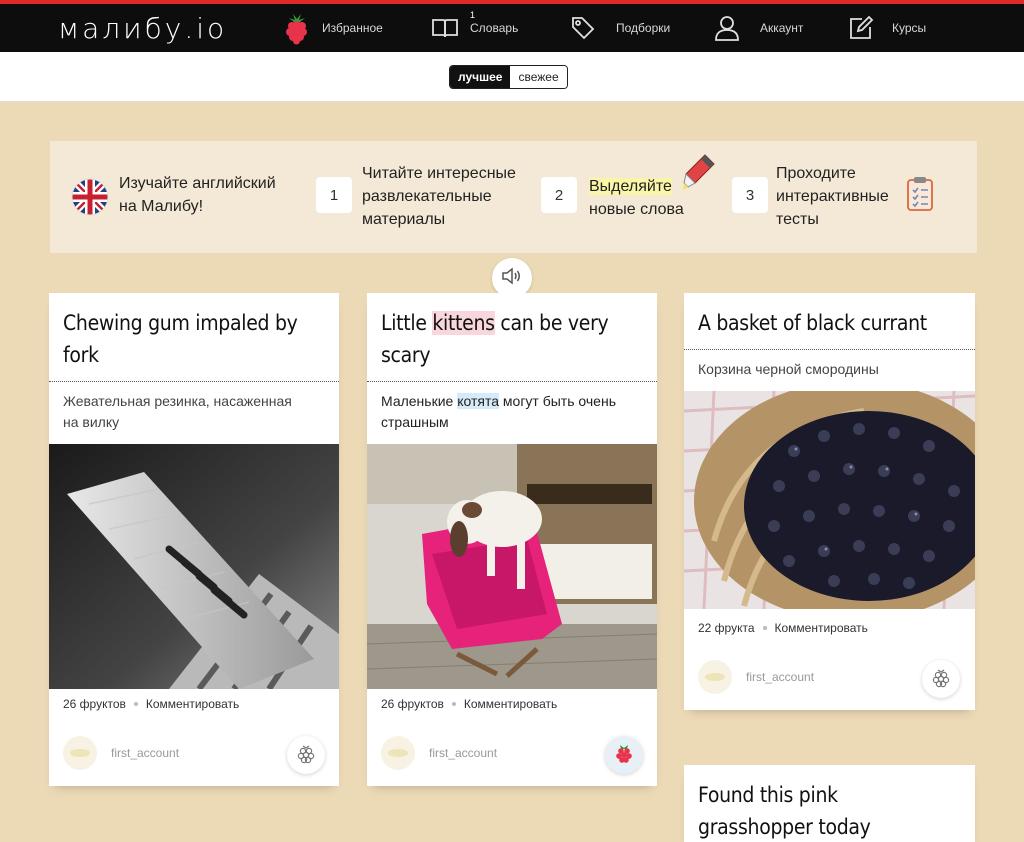 This screenshot has width=1024, height=842. What do you see at coordinates (494, 28) in the screenshot?
I see `nav-label: Словарь` at bounding box center [494, 28].